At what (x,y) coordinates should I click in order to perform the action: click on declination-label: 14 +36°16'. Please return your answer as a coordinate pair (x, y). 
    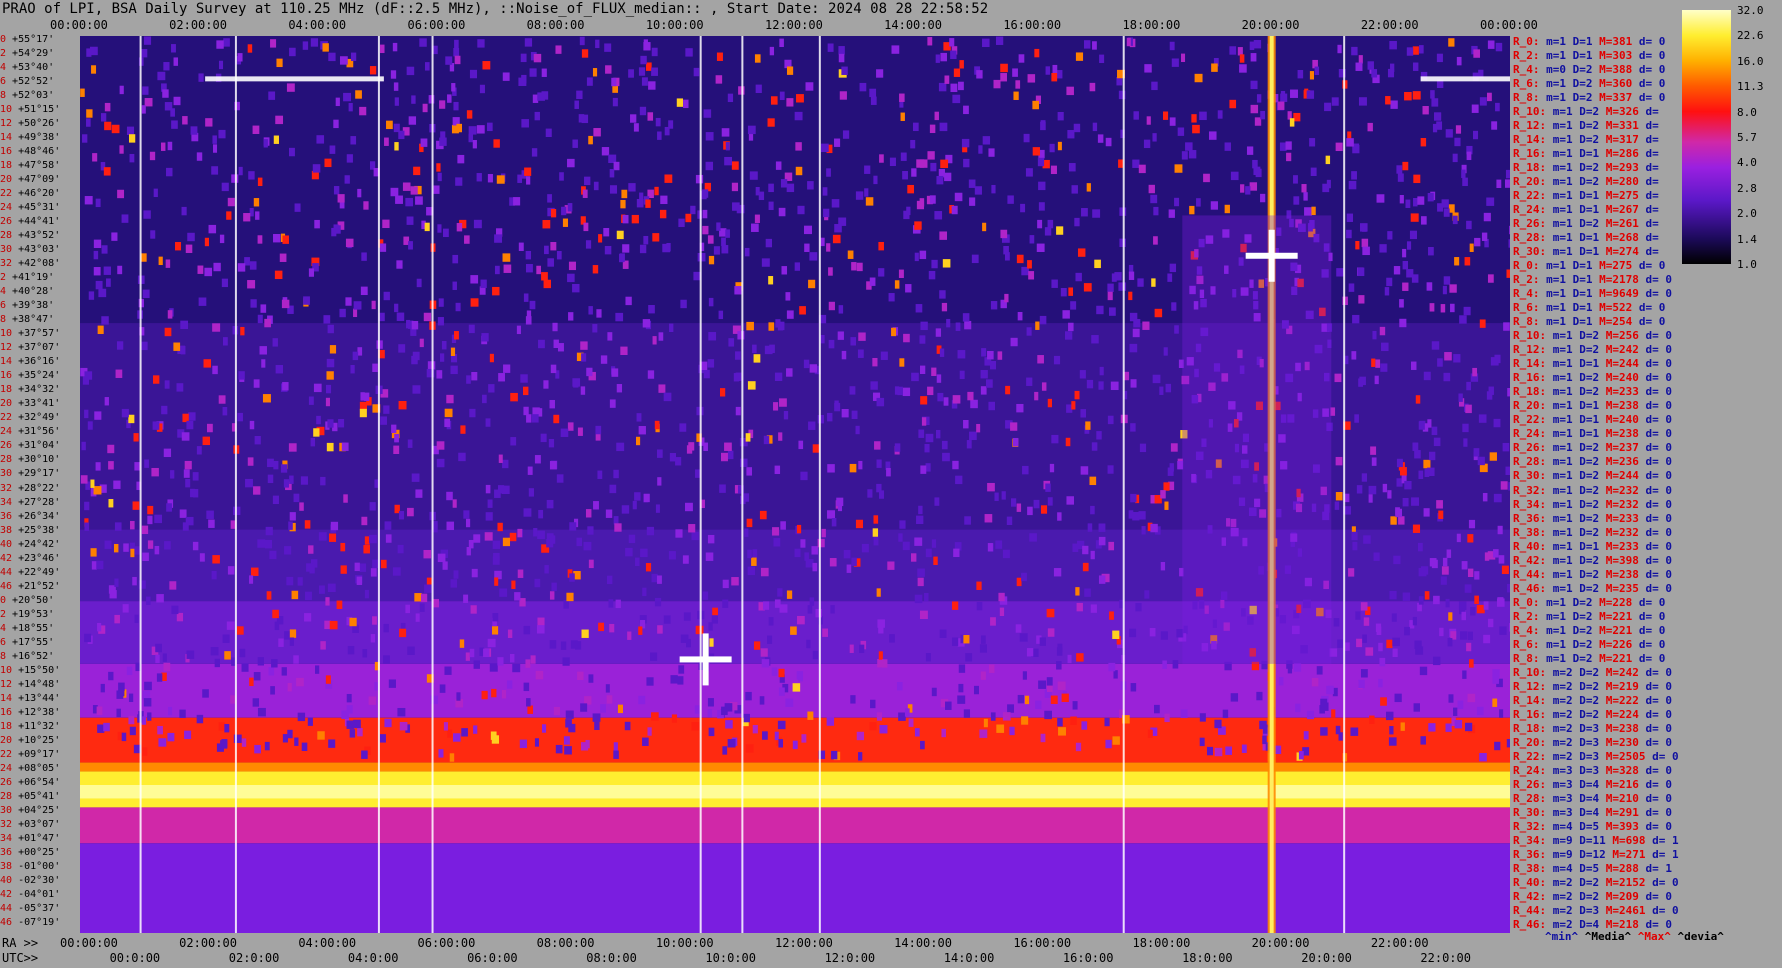
    Looking at the image, I should click on (30, 361).